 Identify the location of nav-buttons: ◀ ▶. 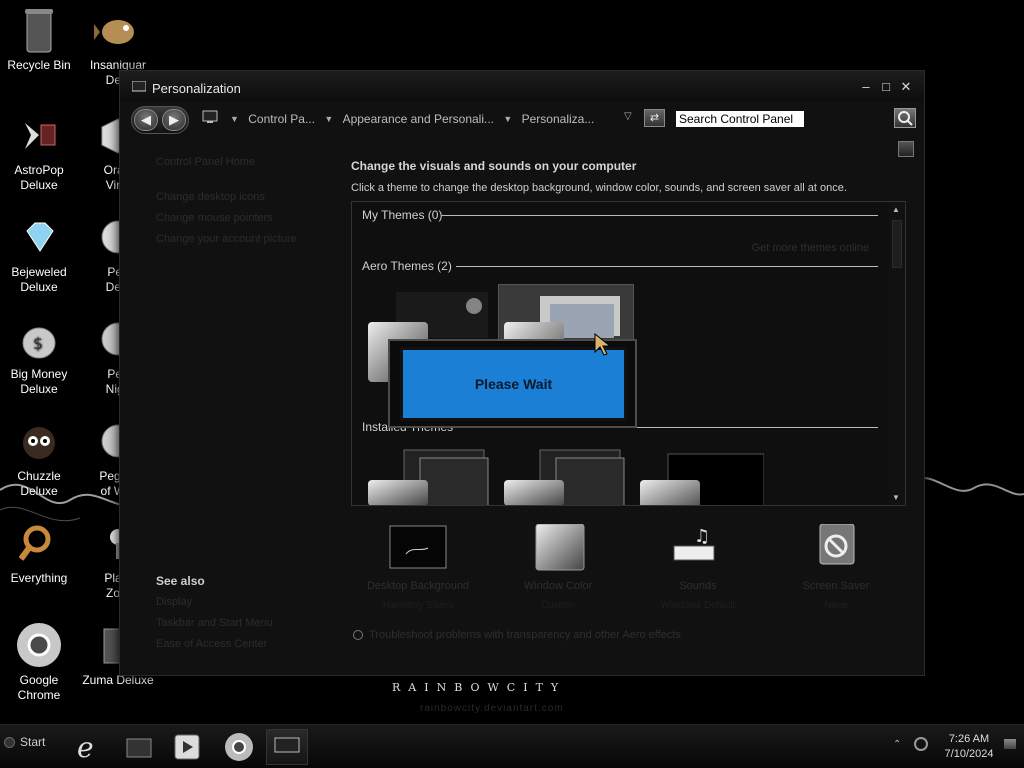
(160, 120).